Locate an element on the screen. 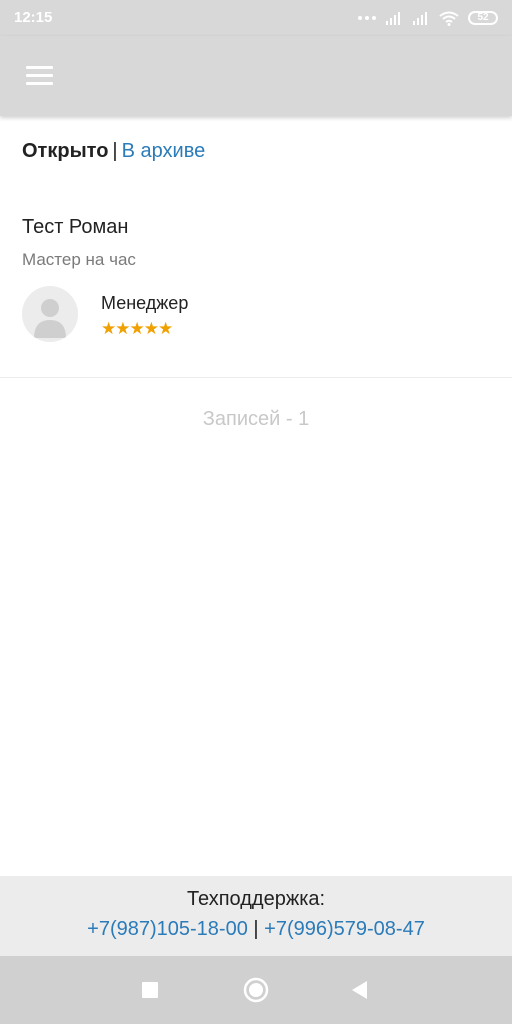 The image size is (512, 1024). status-time: 12:15 is located at coordinates (33, 17).